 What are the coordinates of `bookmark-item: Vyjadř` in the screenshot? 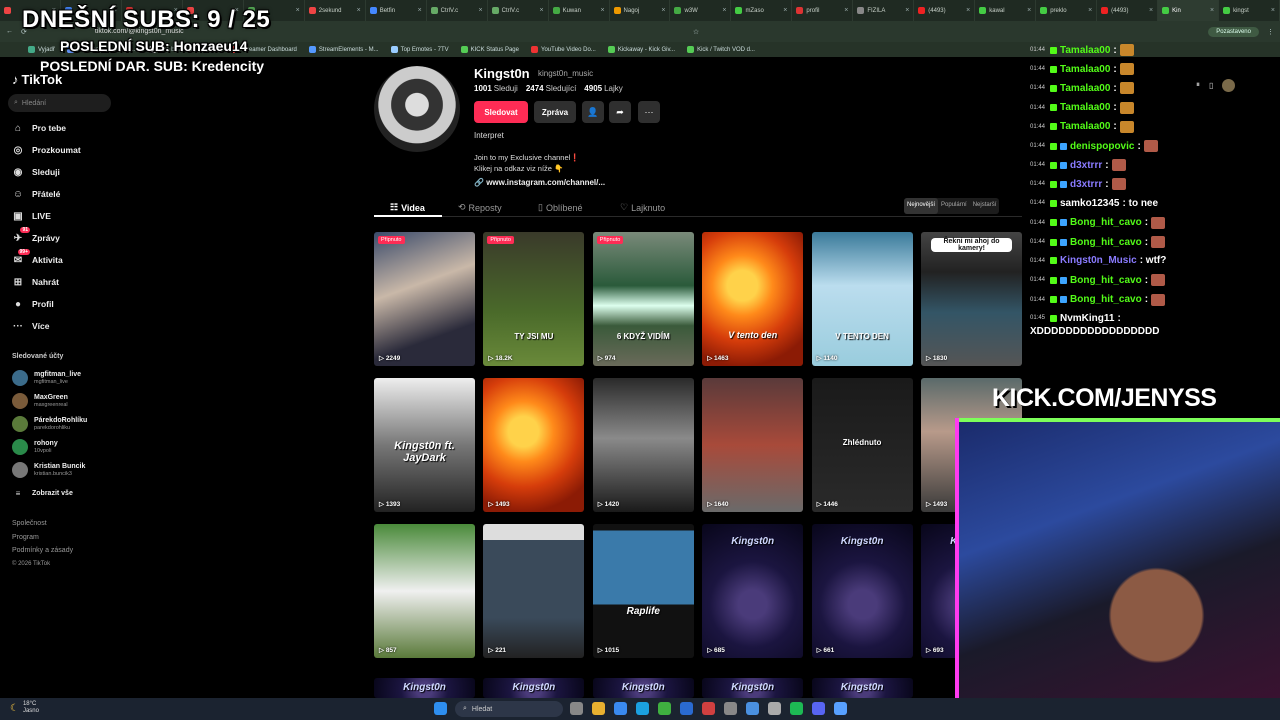 It's located at (41, 49).